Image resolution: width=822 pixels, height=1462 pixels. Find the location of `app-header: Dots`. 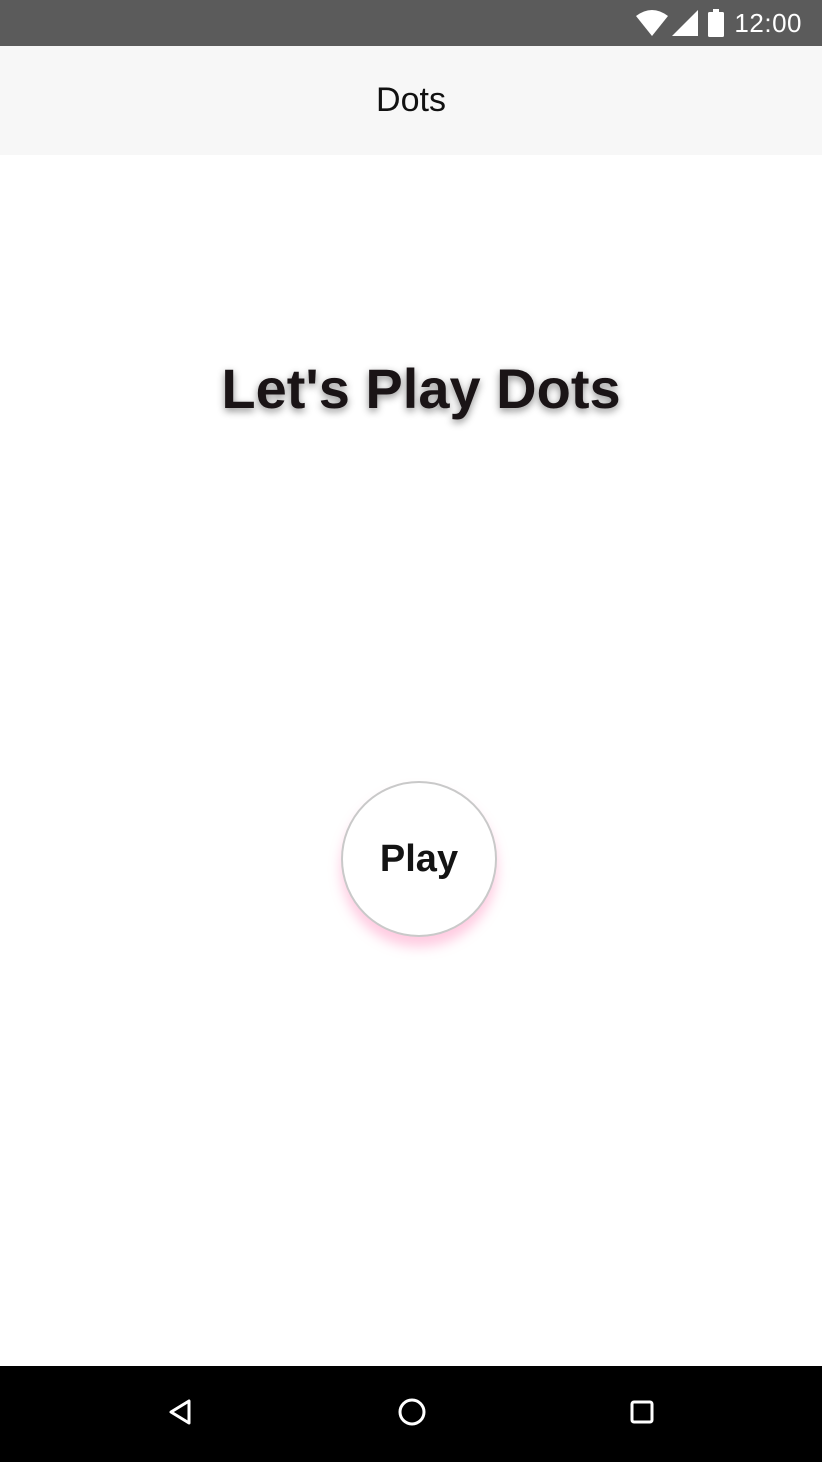

app-header: Dots is located at coordinates (411, 100).